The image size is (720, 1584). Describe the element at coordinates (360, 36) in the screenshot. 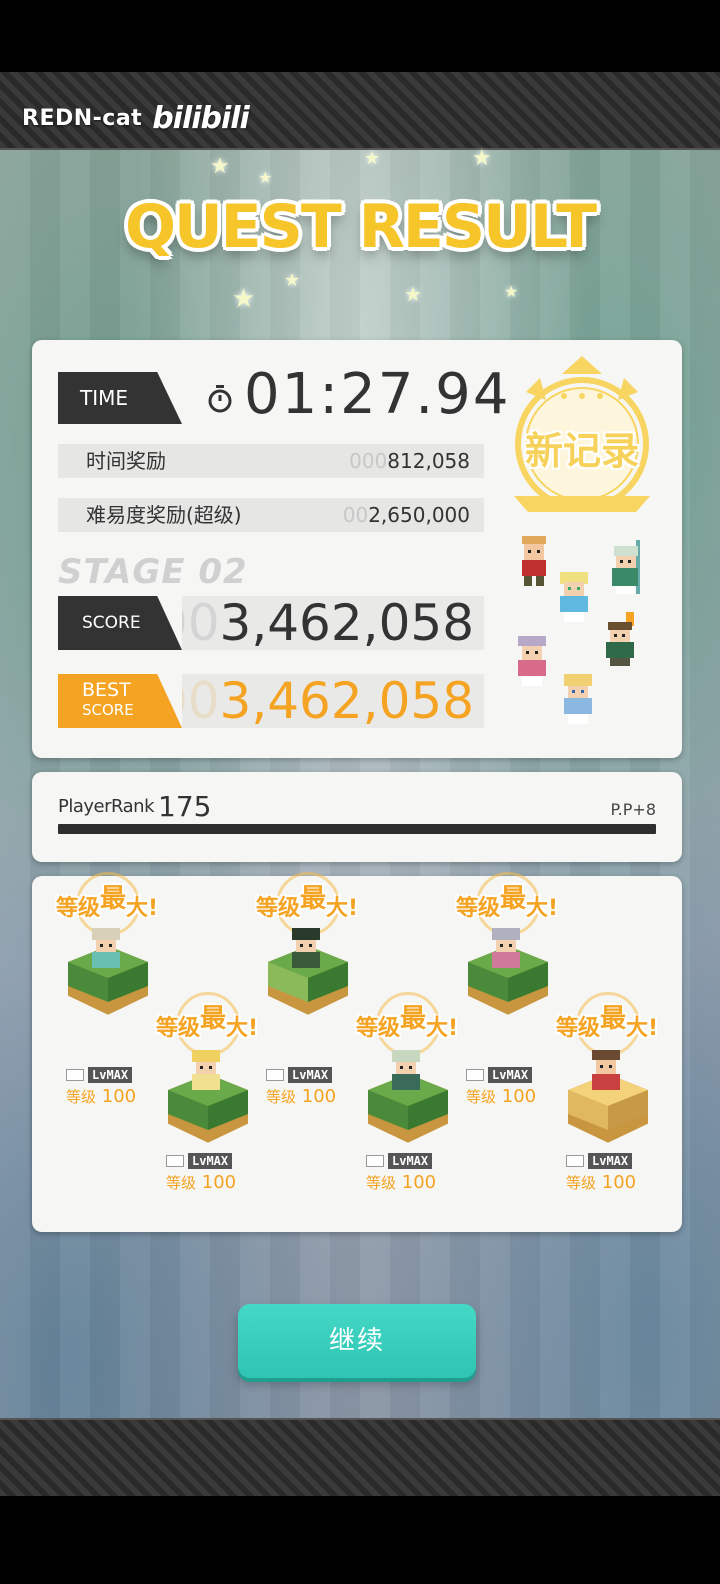

I see `top-letterbox` at that location.